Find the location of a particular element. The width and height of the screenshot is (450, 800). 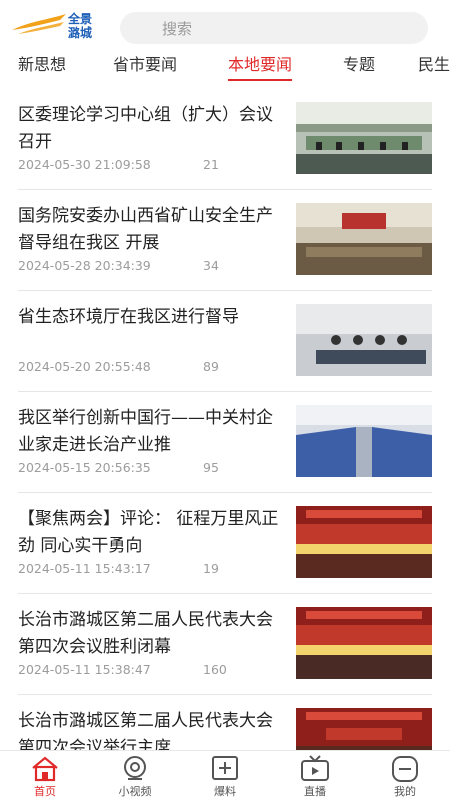

video-icon is located at coordinates (135, 768).